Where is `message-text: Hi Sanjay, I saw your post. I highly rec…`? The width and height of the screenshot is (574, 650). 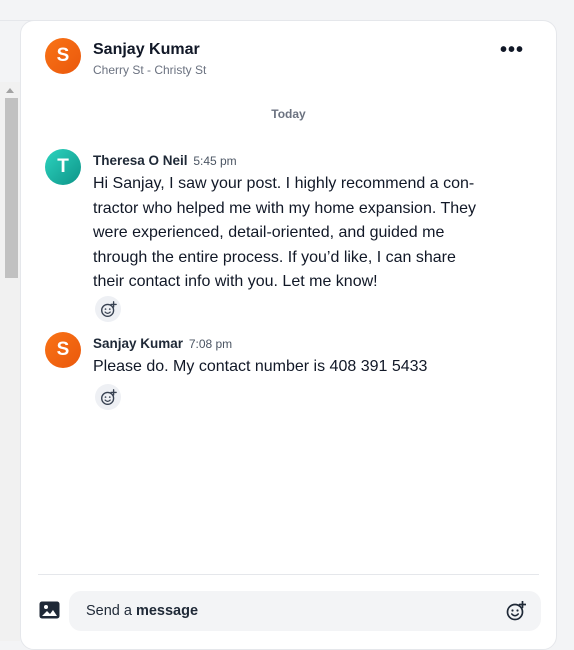
message-text: Hi Sanjay, I saw your post. I highly rec… is located at coordinates (285, 232).